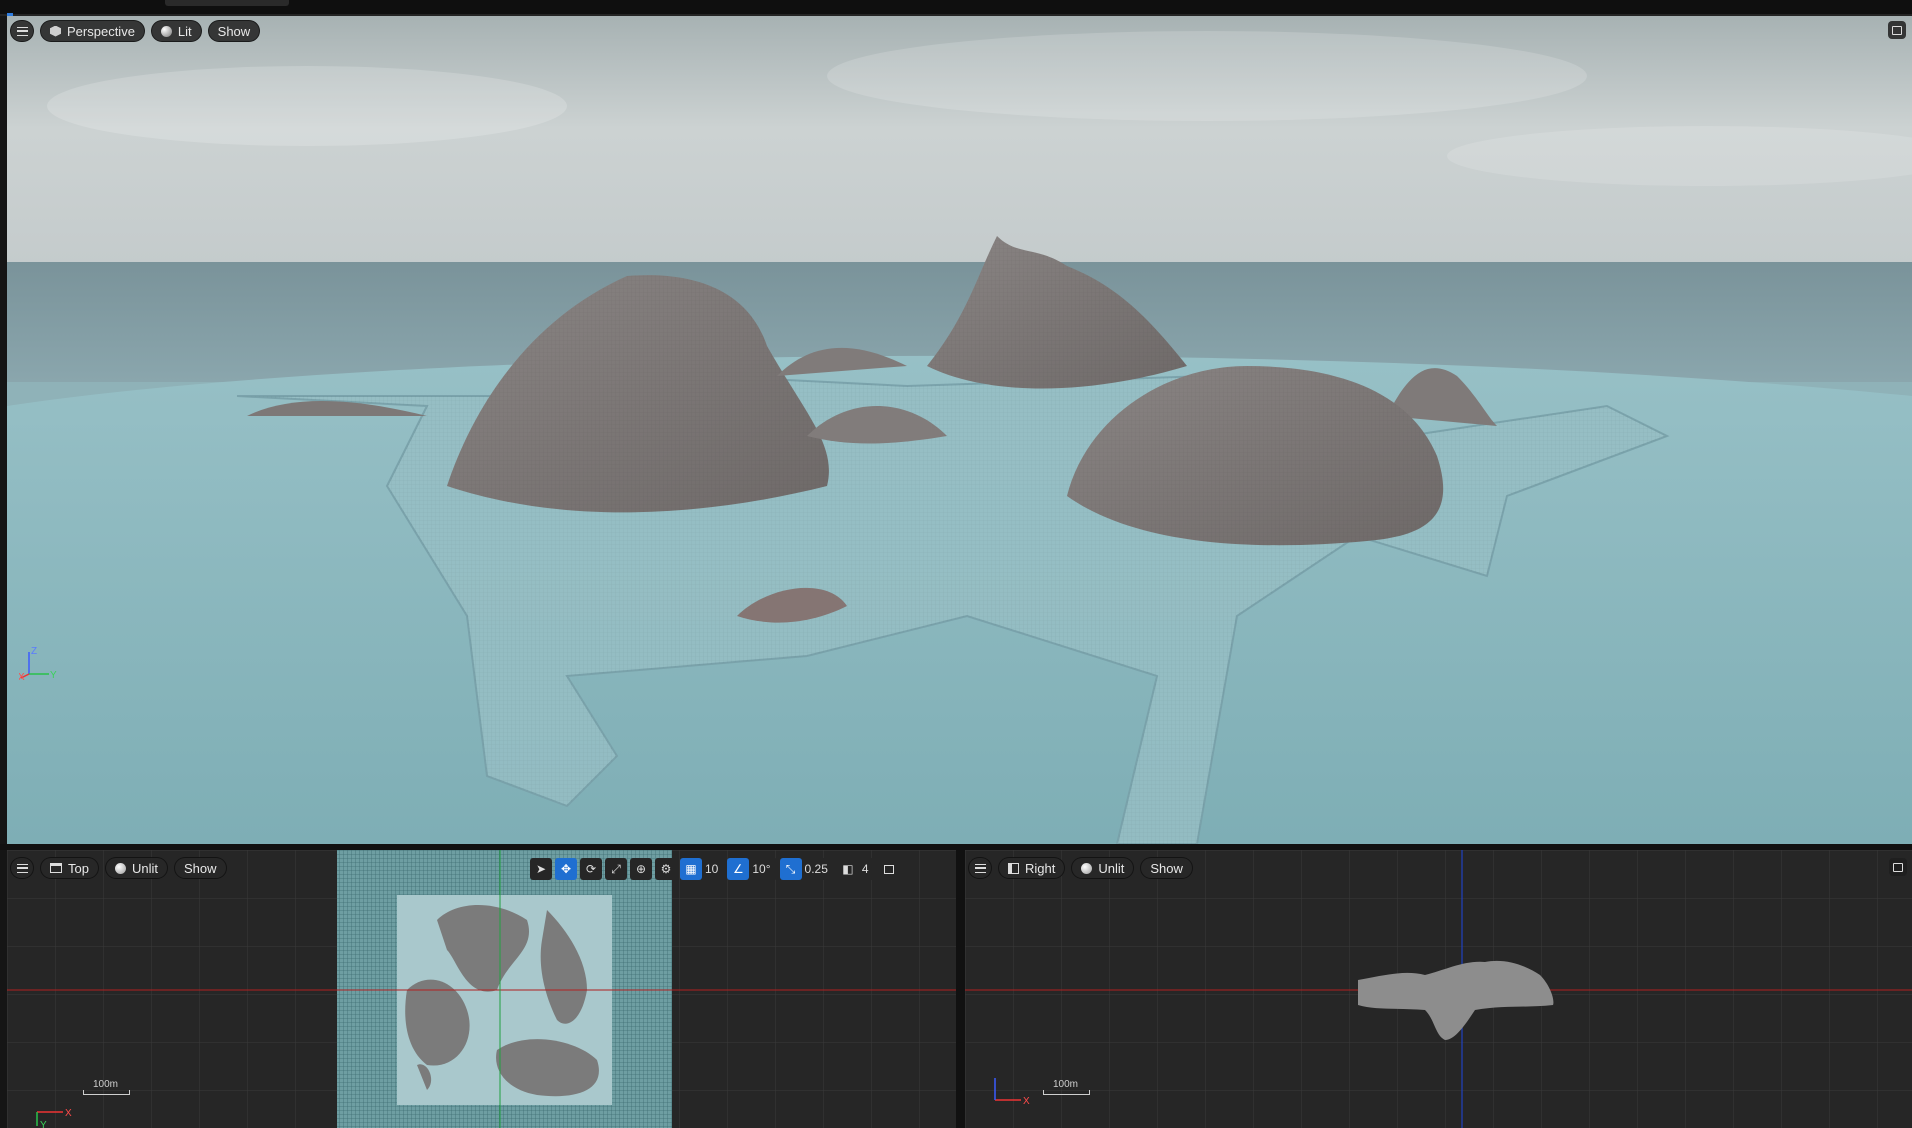 This screenshot has height=1128, width=1912. I want to click on right-ortho-scene, so click(1438, 989).